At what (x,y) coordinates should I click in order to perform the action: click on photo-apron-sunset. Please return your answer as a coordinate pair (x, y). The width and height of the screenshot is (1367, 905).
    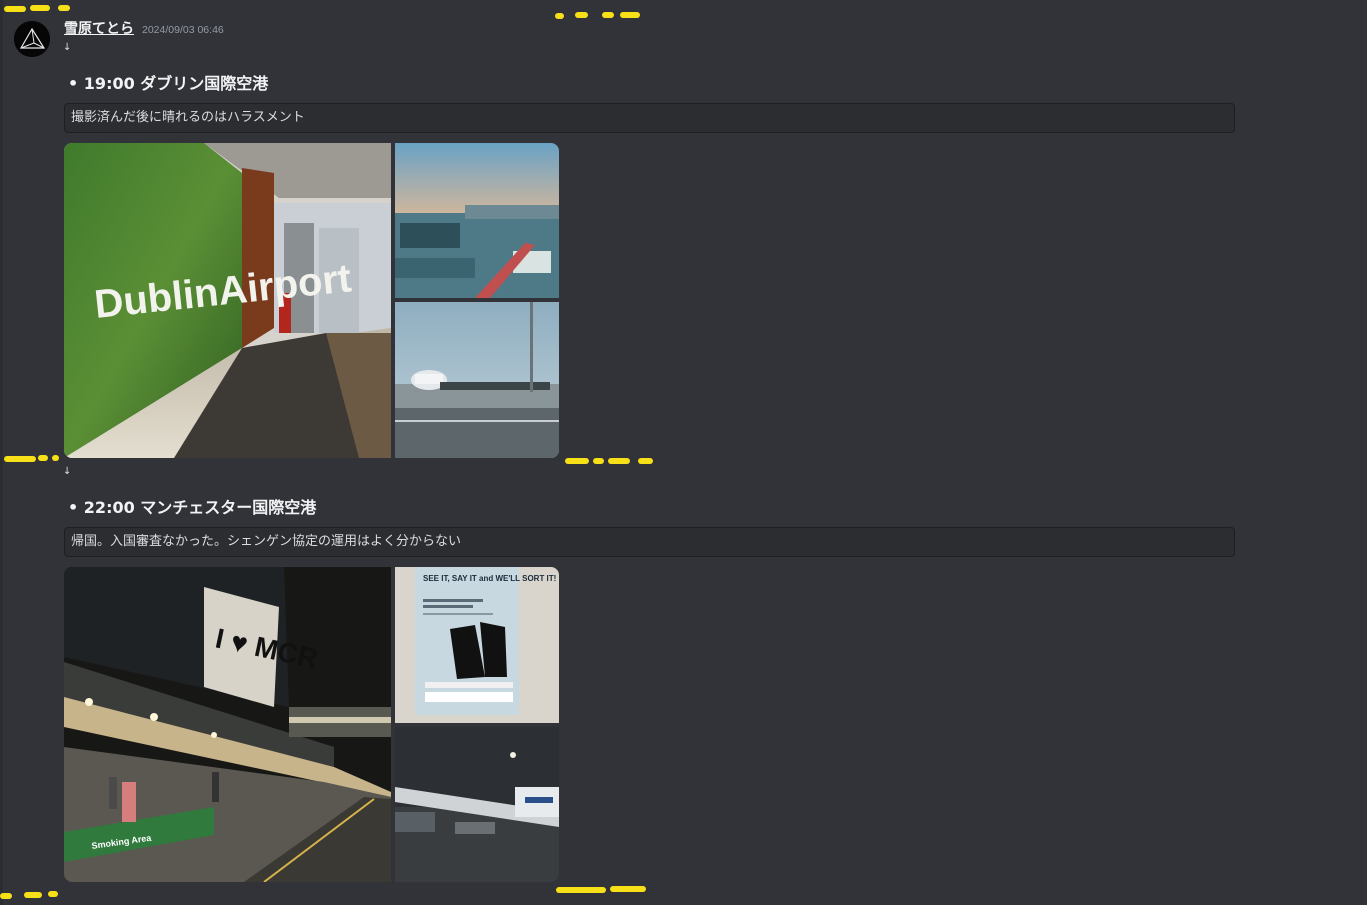
    Looking at the image, I should click on (477, 220).